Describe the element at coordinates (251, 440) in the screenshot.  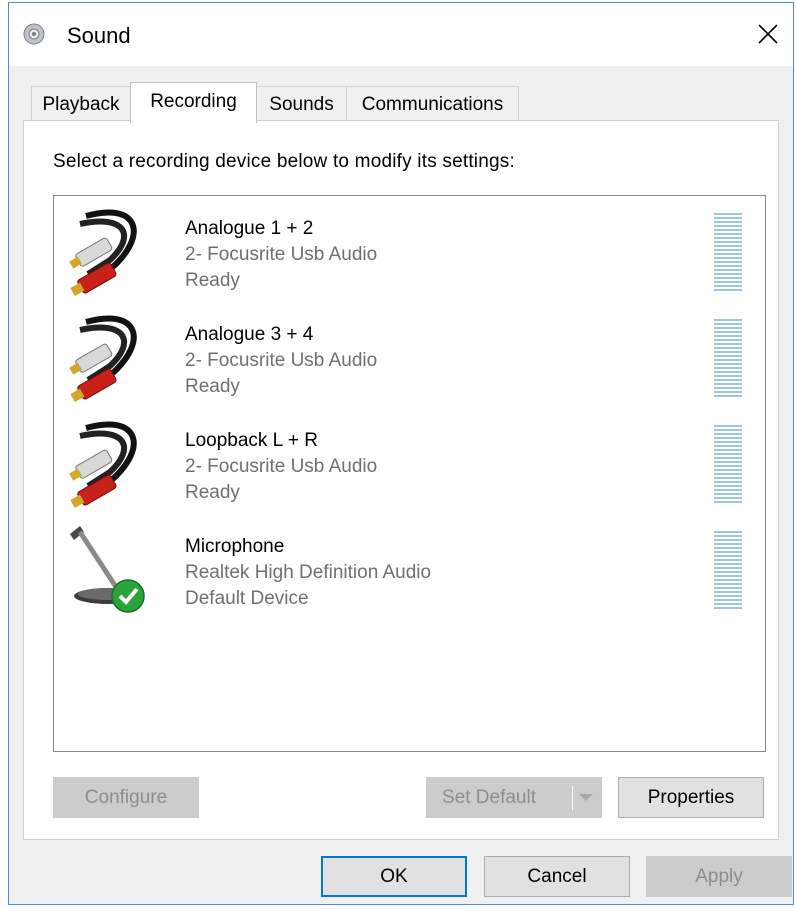
I see `device-name: Loopback L + R` at that location.